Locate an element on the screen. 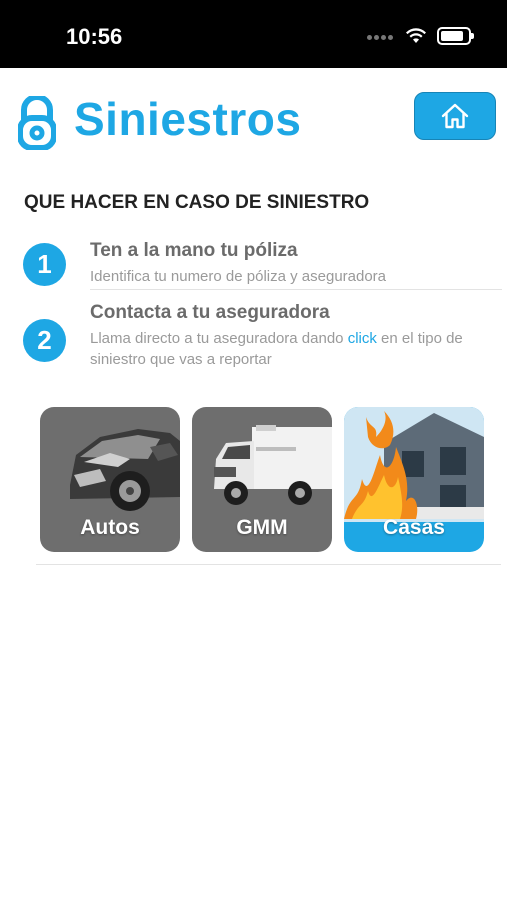 Image resolution: width=507 pixels, height=900 pixels. home-icon is located at coordinates (455, 116).